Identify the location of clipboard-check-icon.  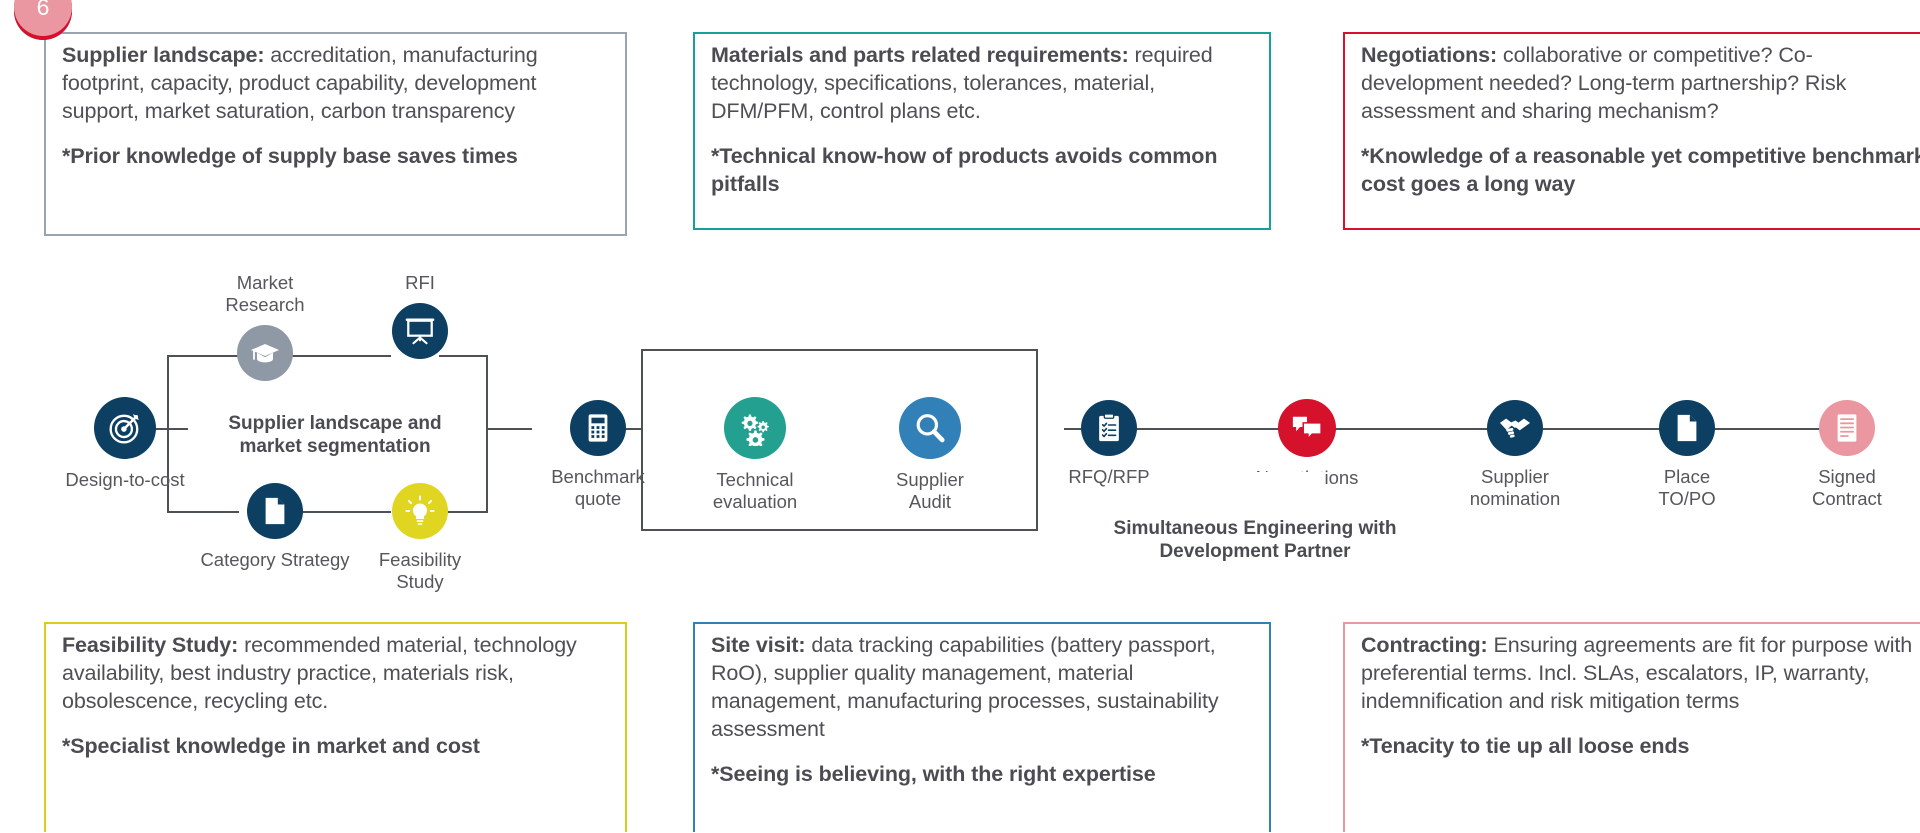
(1109, 428).